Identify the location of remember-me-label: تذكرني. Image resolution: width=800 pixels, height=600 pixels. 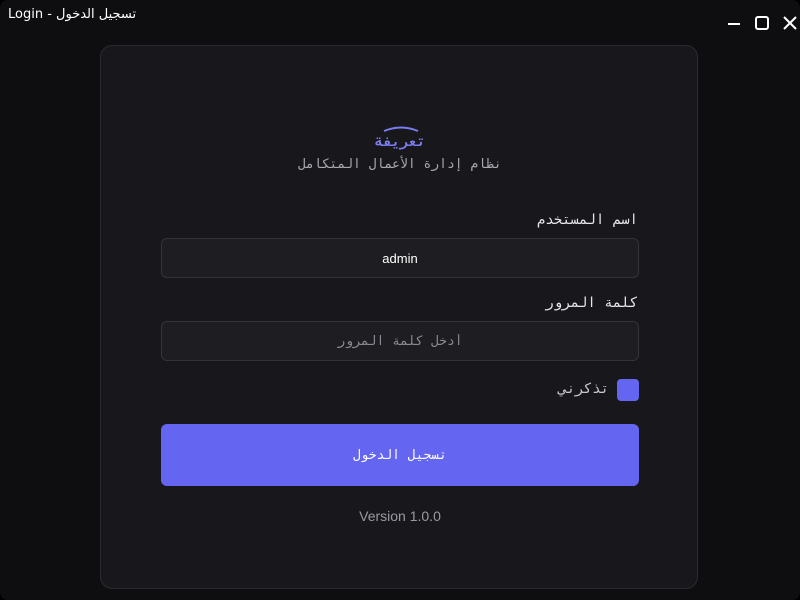
(583, 389).